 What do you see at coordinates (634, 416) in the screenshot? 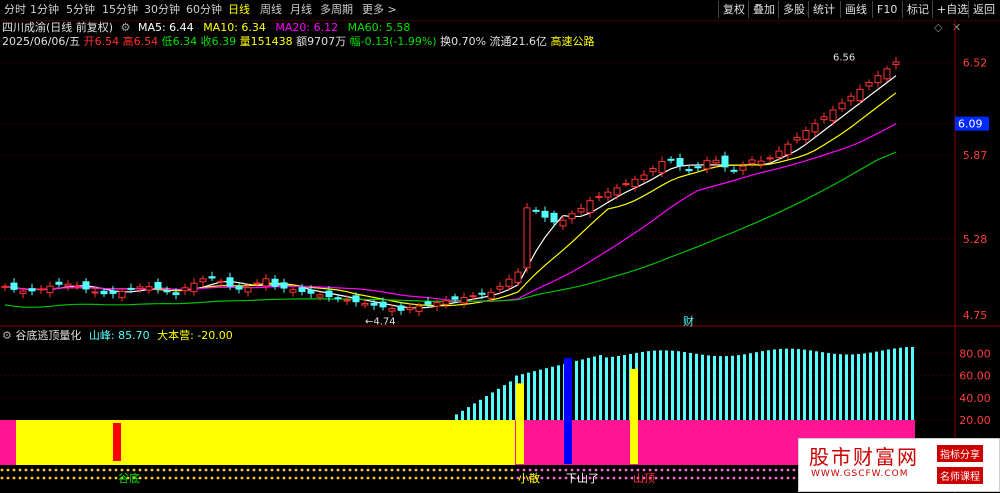
I see `shanding-signal-bar` at bounding box center [634, 416].